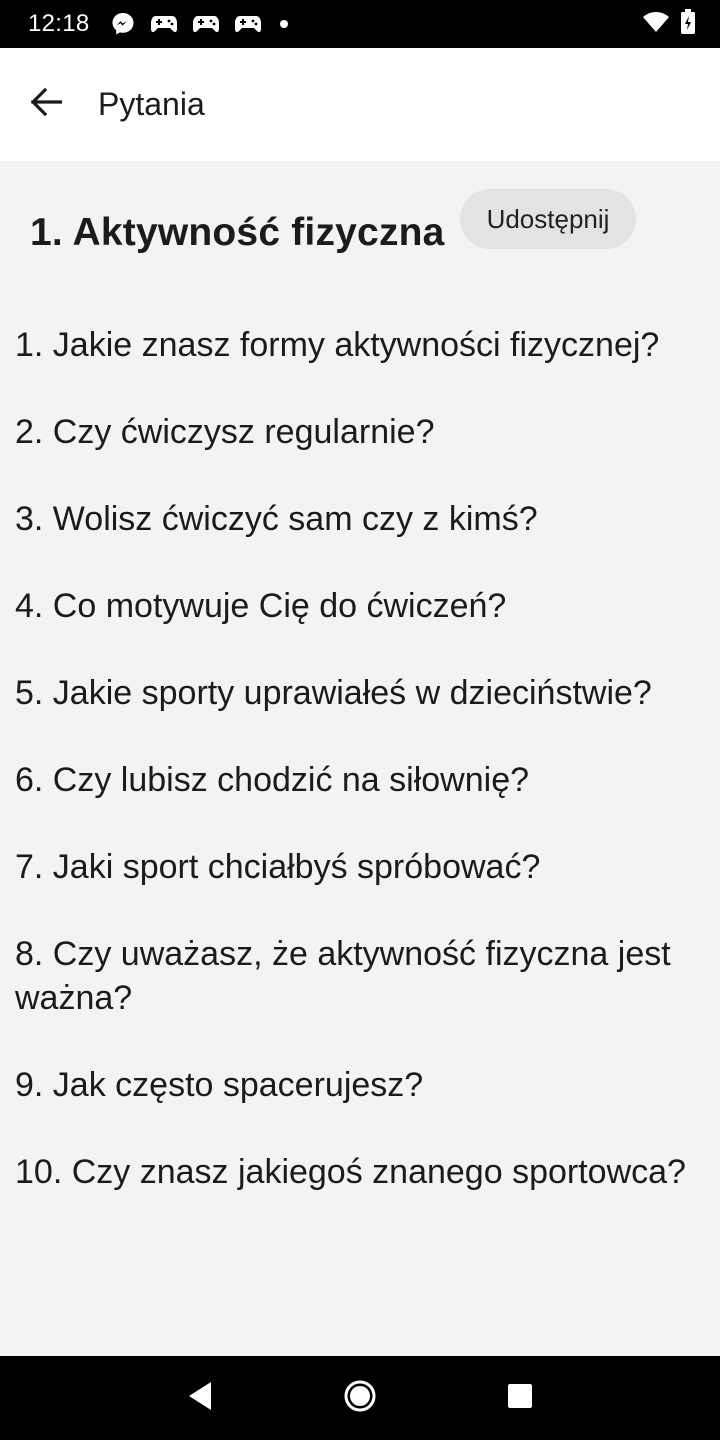 The width and height of the screenshot is (720, 1440). I want to click on question-item: 7. Jaki sport chciałbyś spróbować?, so click(278, 867).